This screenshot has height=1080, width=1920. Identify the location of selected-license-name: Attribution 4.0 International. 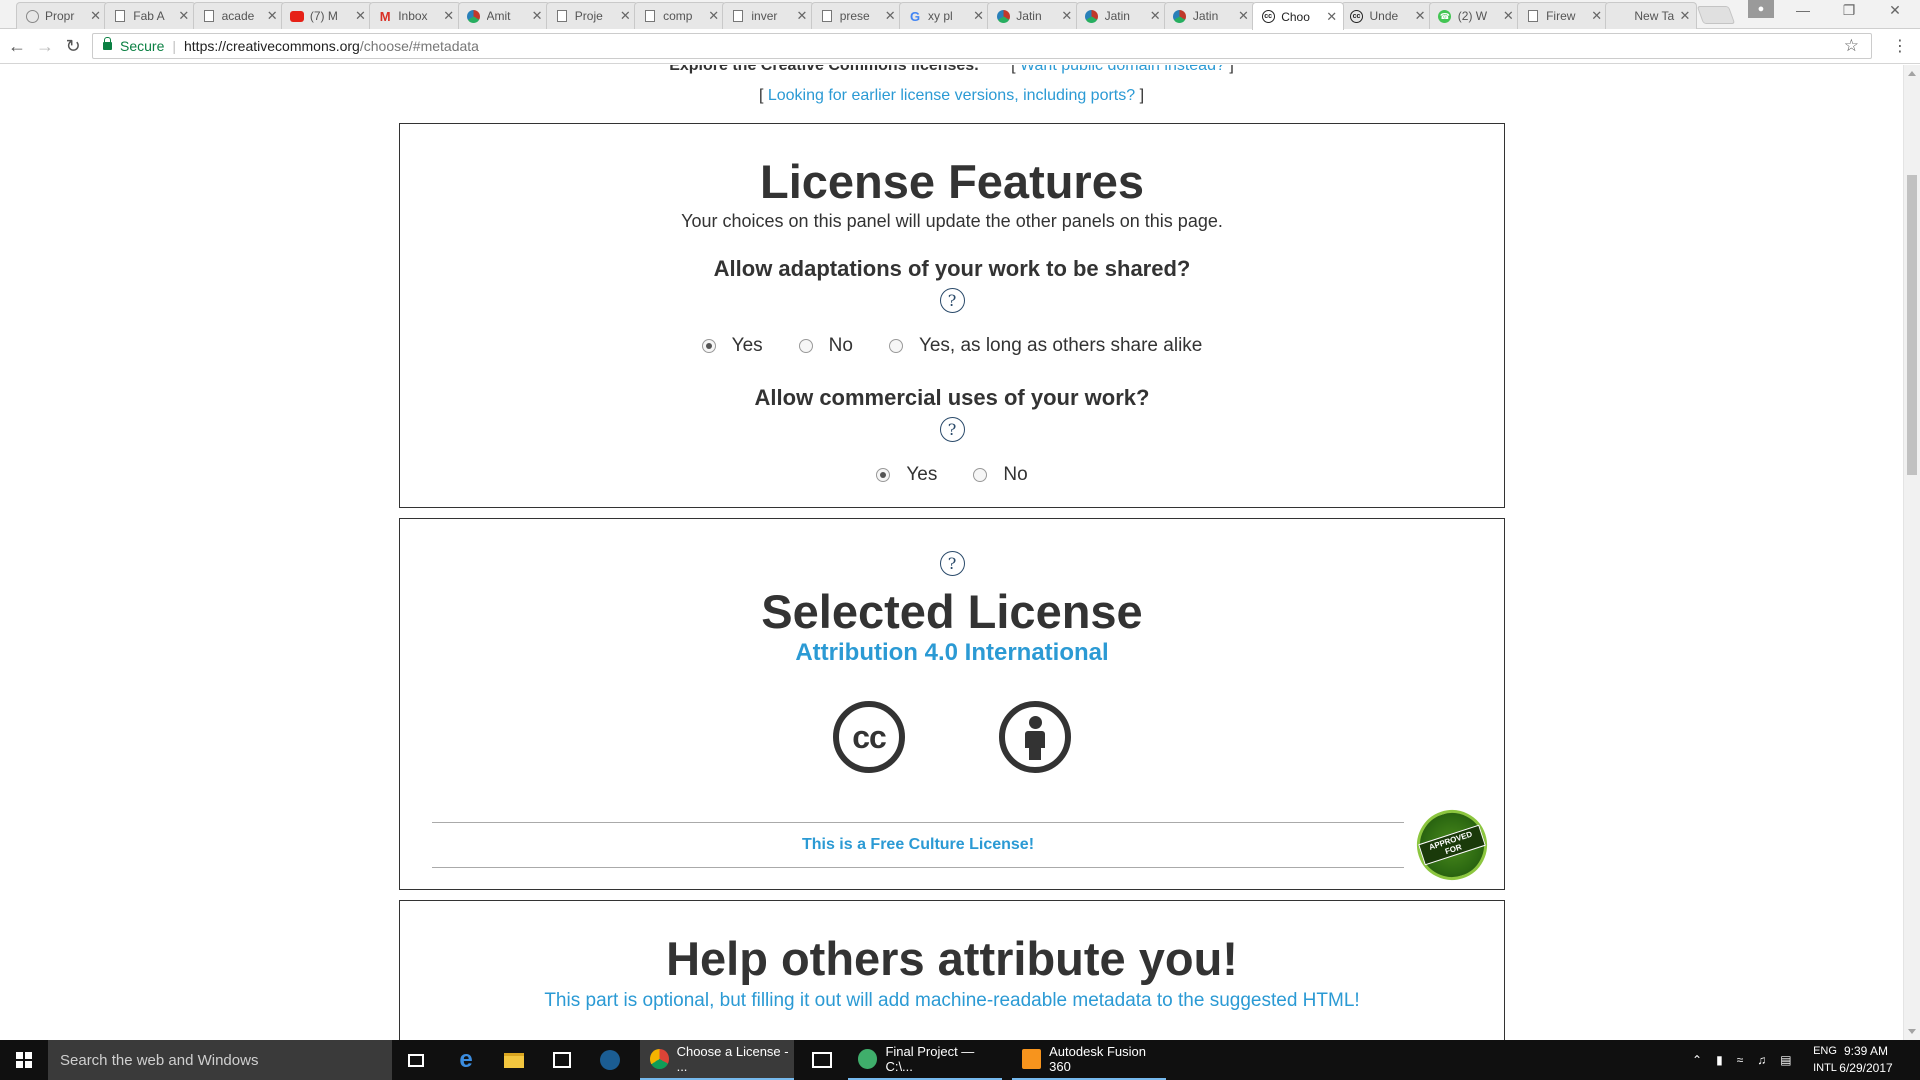
(952, 653).